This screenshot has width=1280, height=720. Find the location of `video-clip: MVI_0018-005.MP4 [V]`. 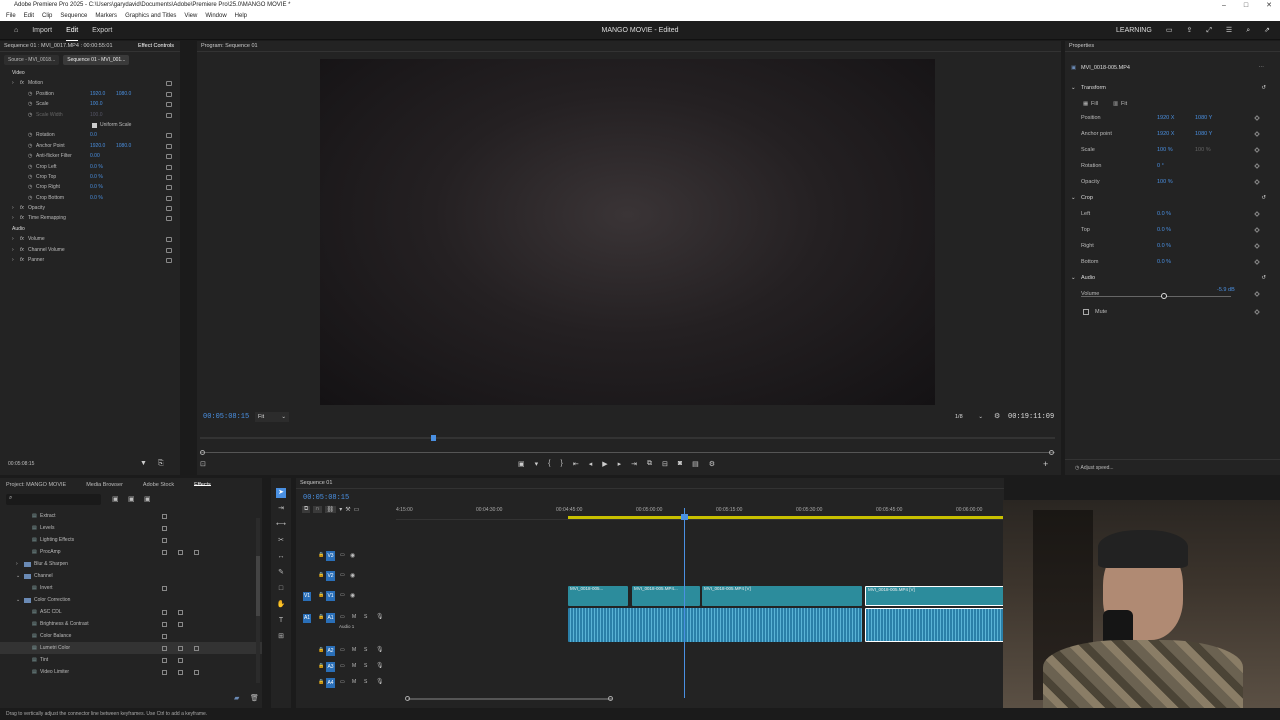

video-clip: MVI_0018-005.MP4 [V] is located at coordinates (934, 596).